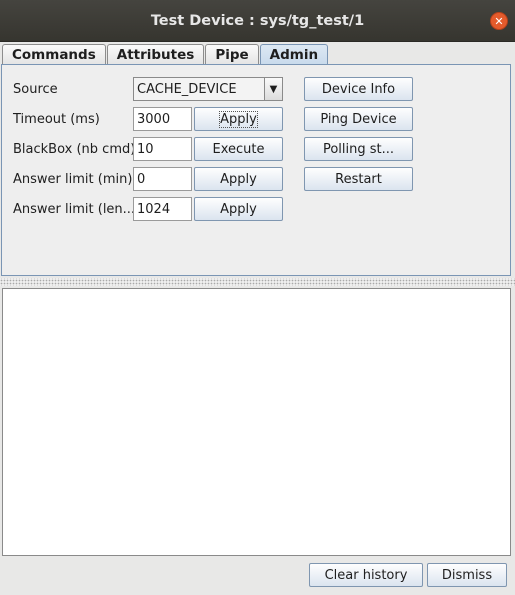 The width and height of the screenshot is (515, 595). What do you see at coordinates (187, 89) in the screenshot?
I see `source-value: CACHE_DEVICE` at bounding box center [187, 89].